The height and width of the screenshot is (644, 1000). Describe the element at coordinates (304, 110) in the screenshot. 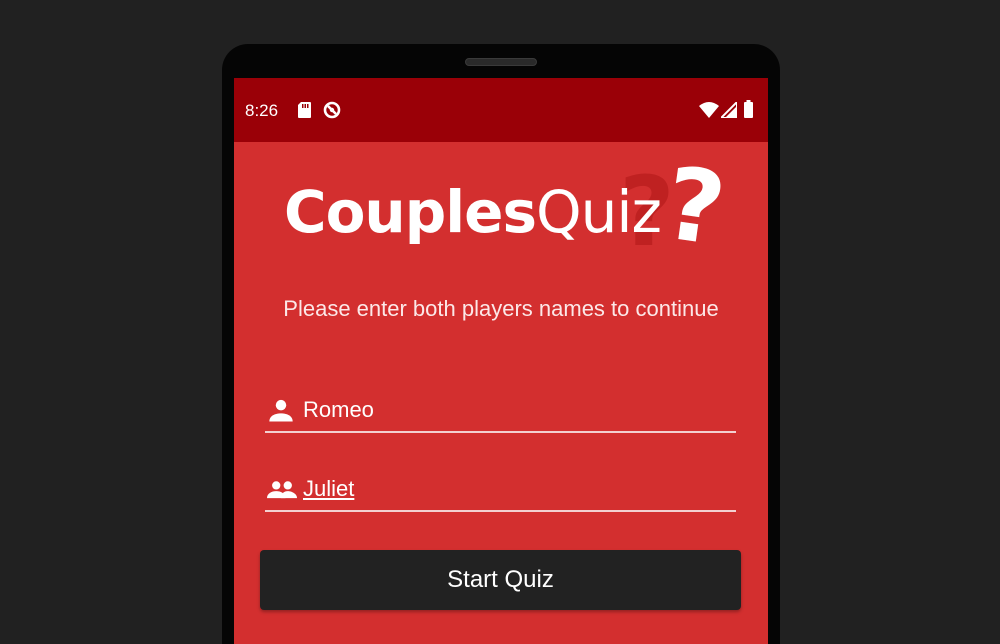

I see `sd-card-icon` at that location.